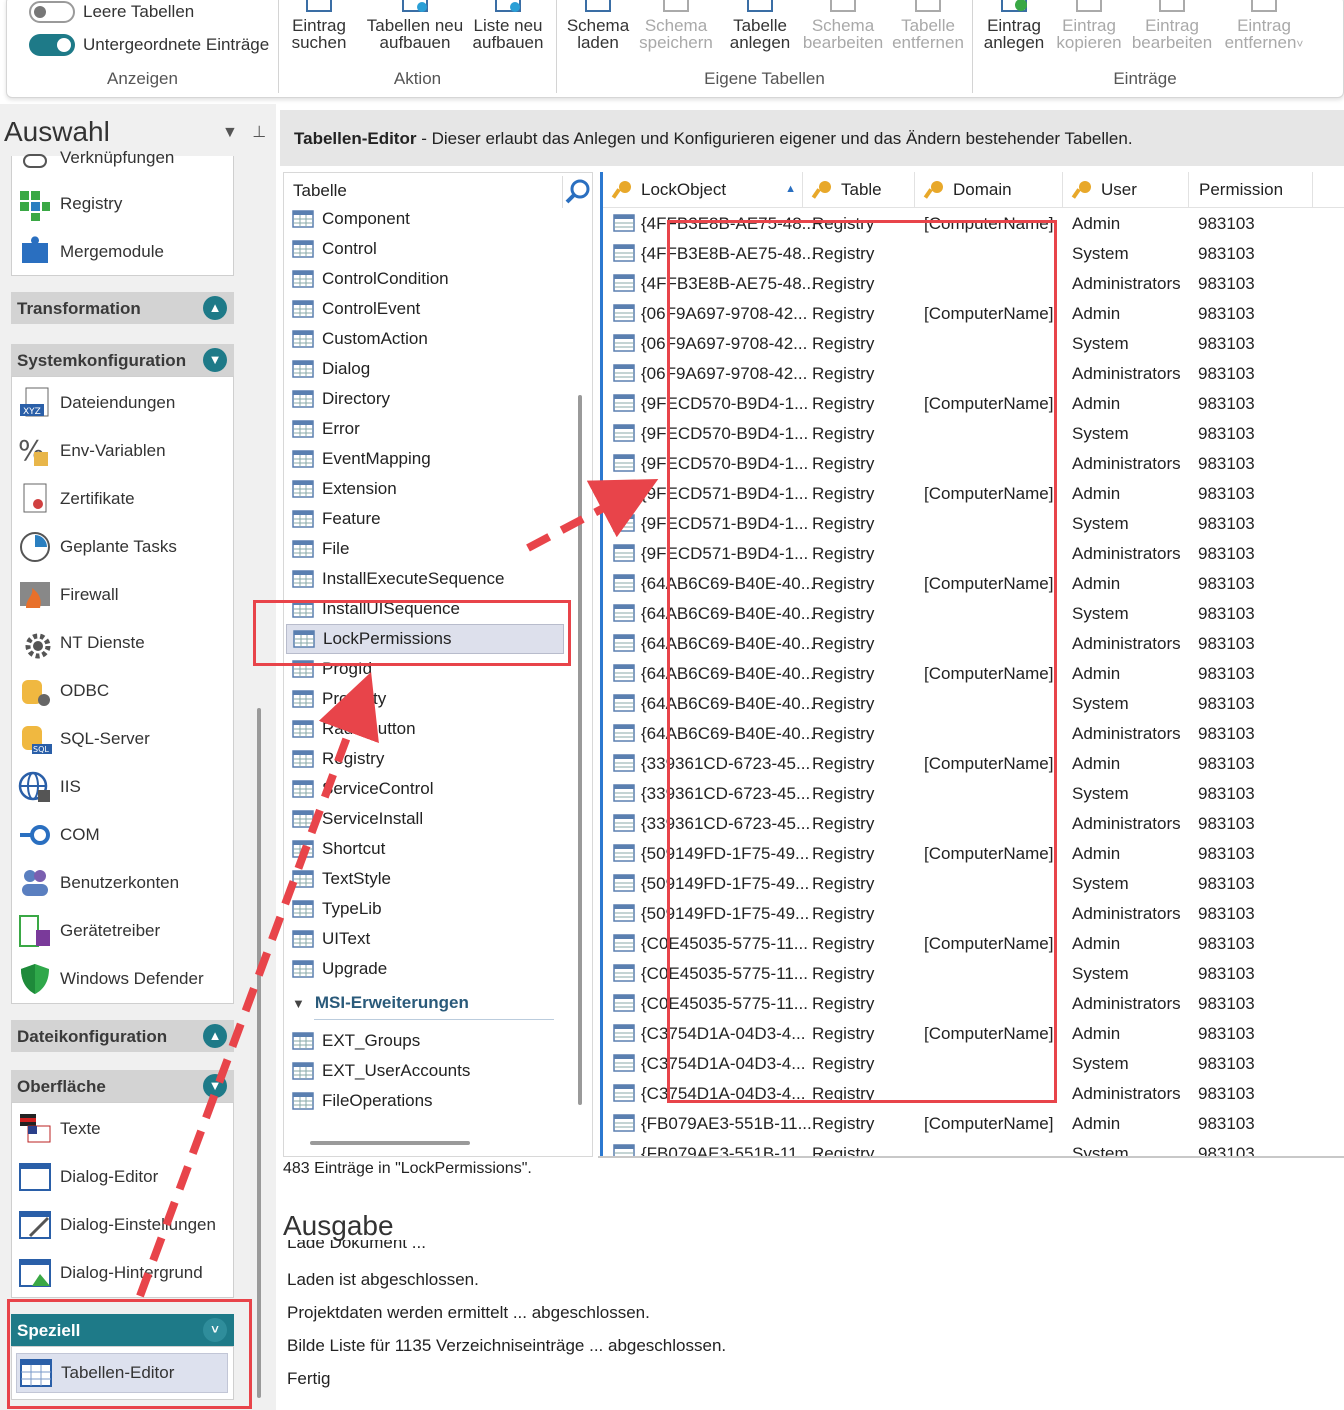 This screenshot has width=1344, height=1410. What do you see at coordinates (84, 739) in the screenshot?
I see `sidebar-item-sql-server: SQL SQL-Server` at bounding box center [84, 739].